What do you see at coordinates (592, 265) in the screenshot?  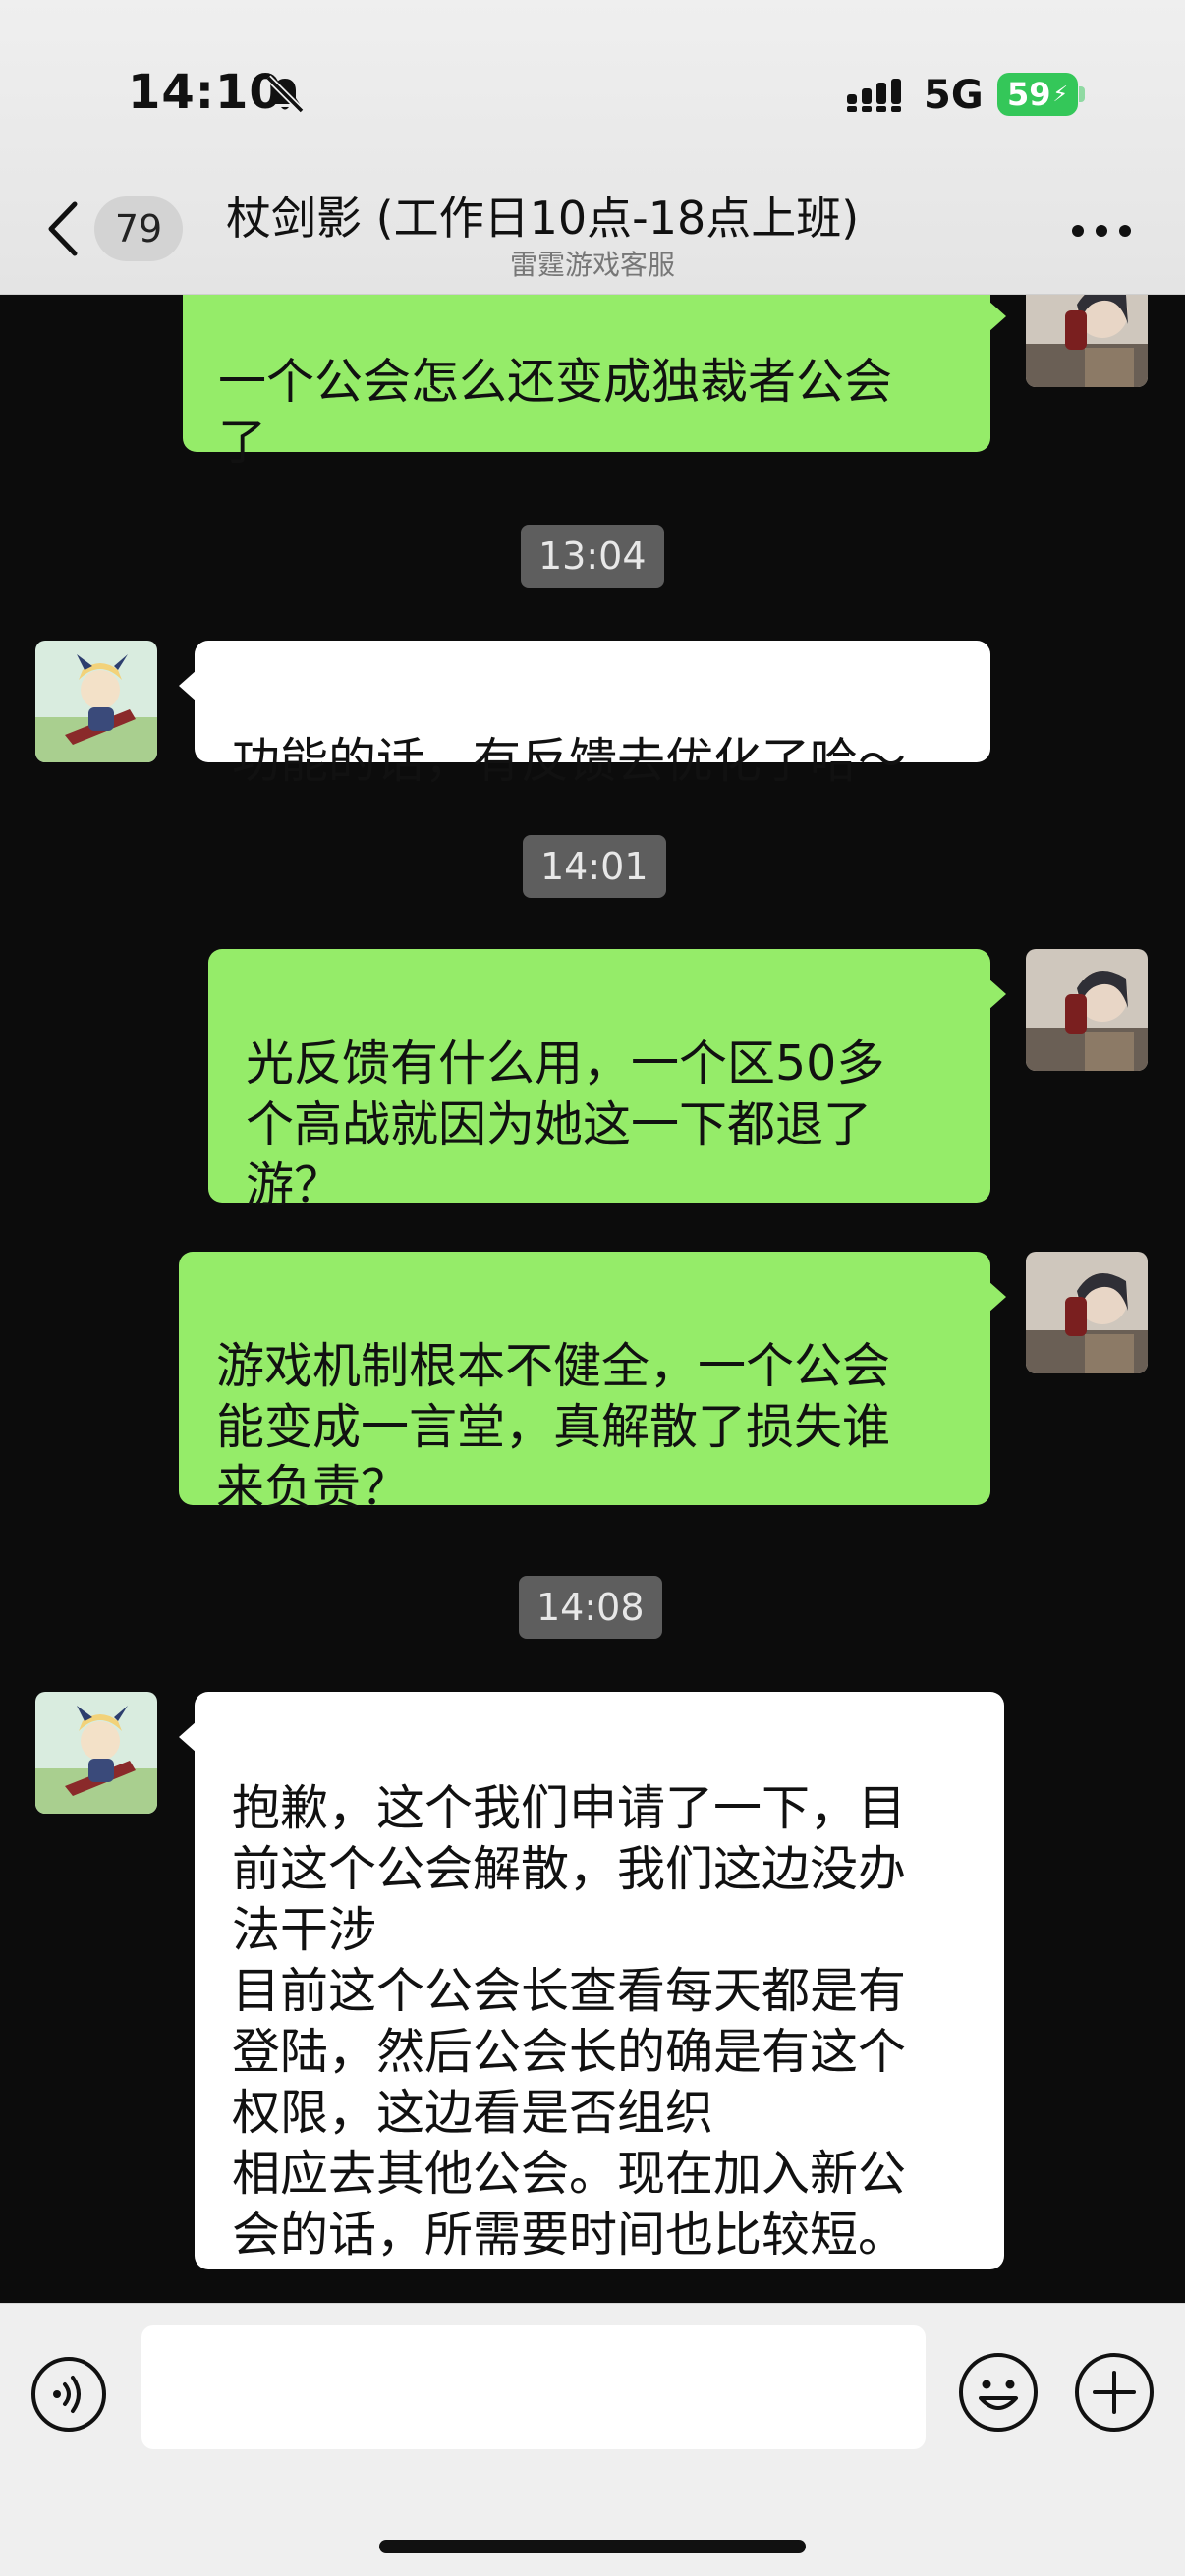 I see `chat-subtitle: 雷霆游戏客服` at bounding box center [592, 265].